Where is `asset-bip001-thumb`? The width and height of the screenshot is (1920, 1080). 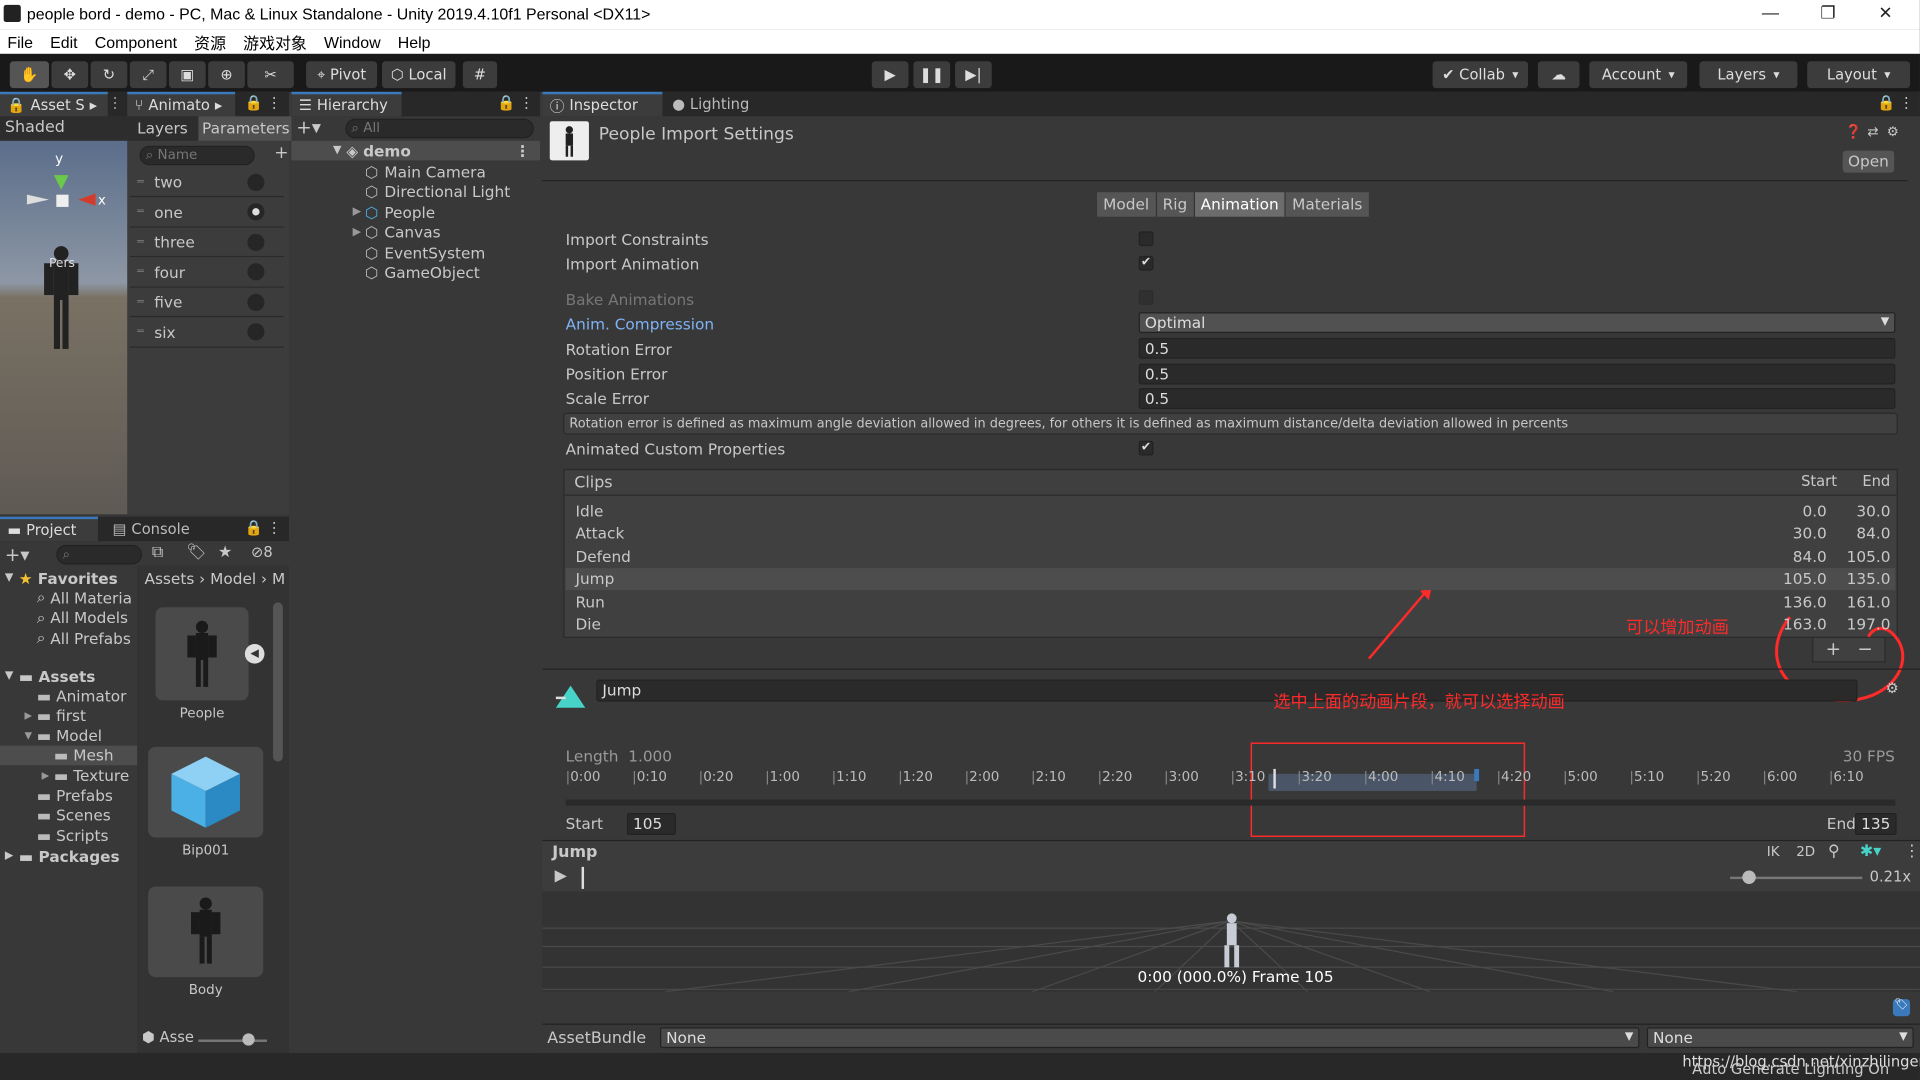 asset-bip001-thumb is located at coordinates (206, 792).